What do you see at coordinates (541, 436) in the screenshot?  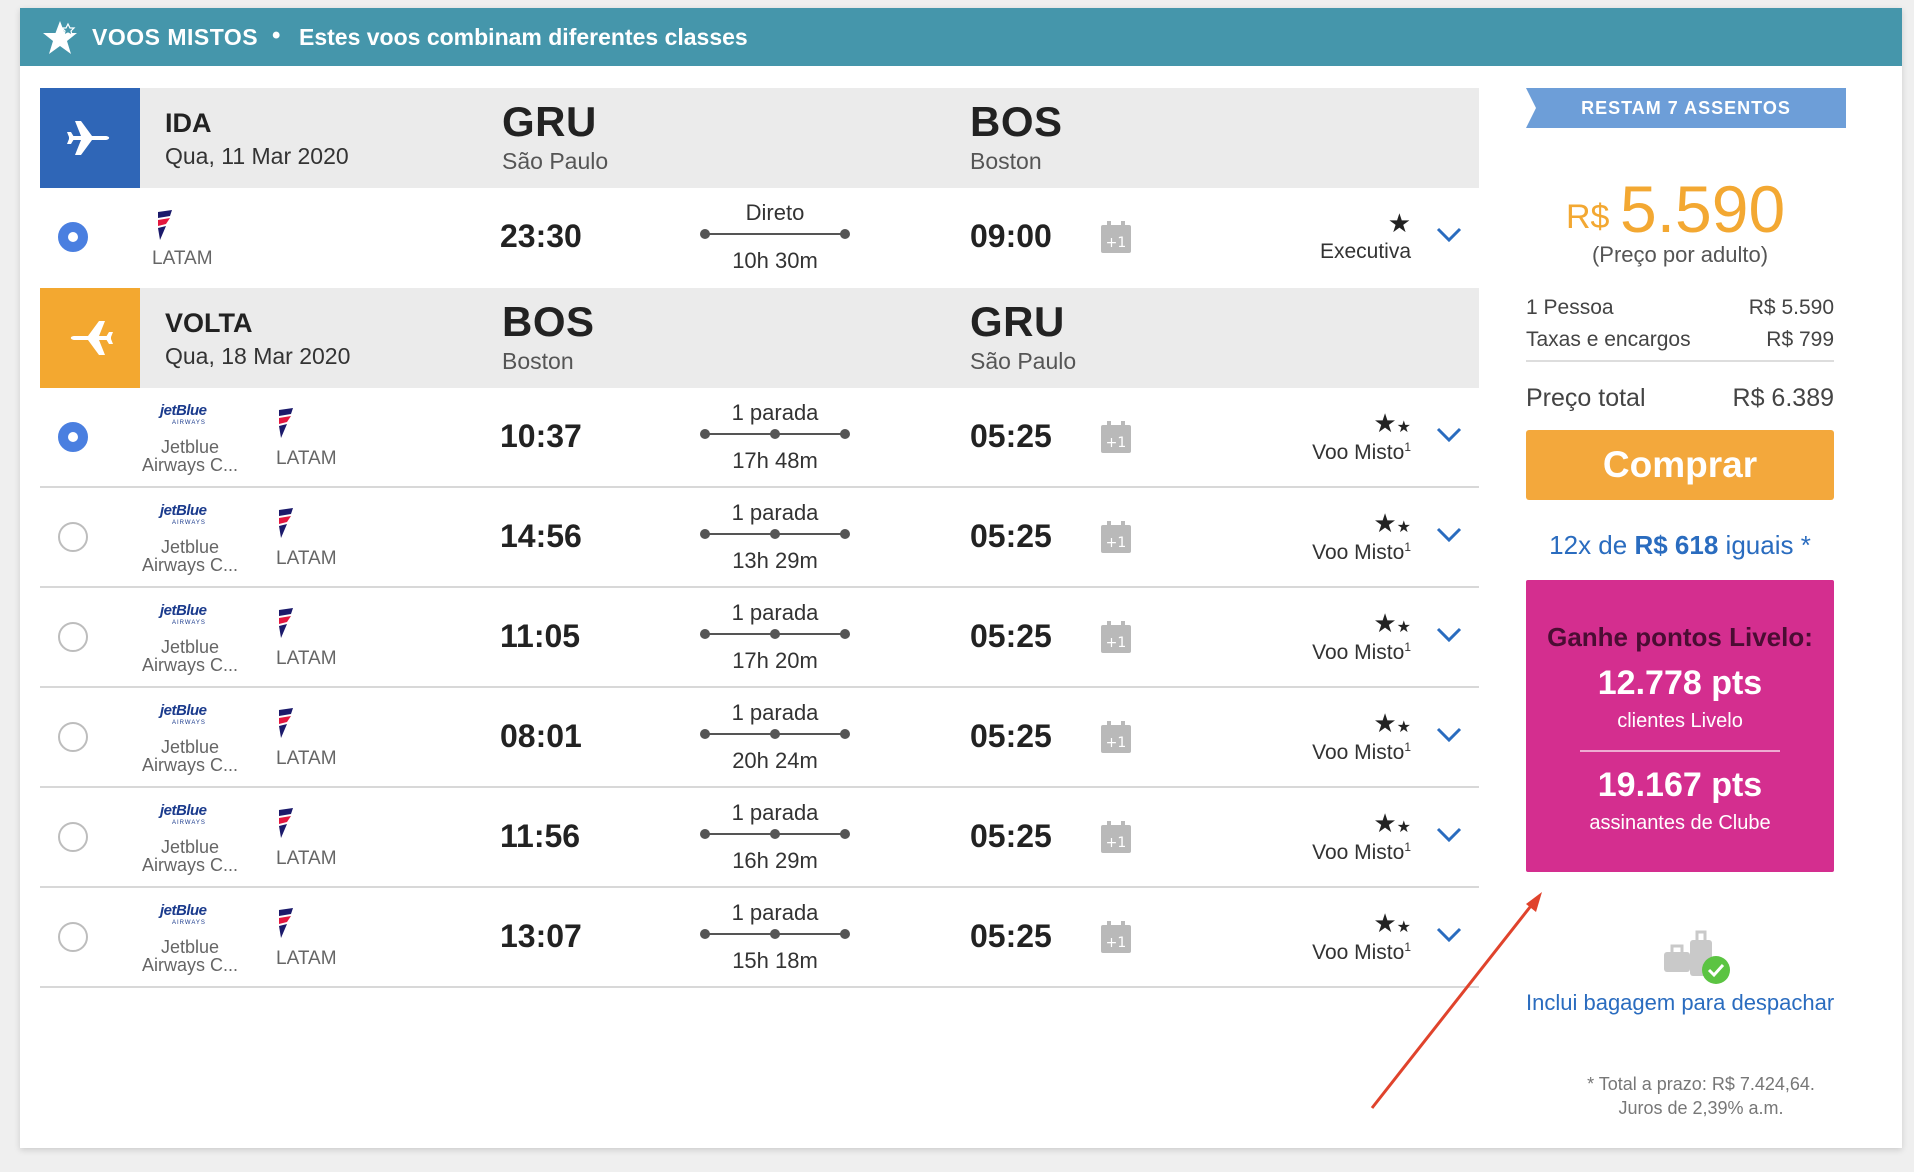 I see `departure-time: 10:37` at bounding box center [541, 436].